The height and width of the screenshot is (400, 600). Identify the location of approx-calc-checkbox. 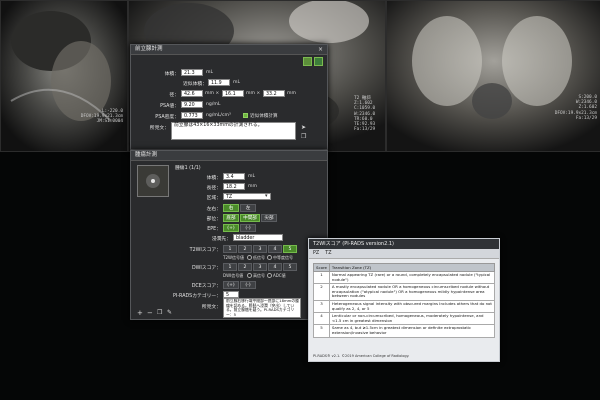
(245, 115).